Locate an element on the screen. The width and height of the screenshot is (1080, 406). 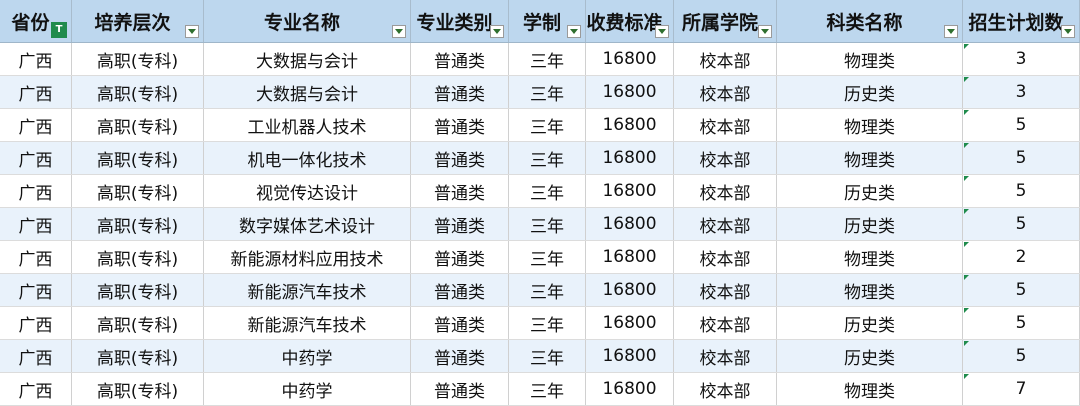
header-cell-college: 所属学院 is located at coordinates (725, 21).